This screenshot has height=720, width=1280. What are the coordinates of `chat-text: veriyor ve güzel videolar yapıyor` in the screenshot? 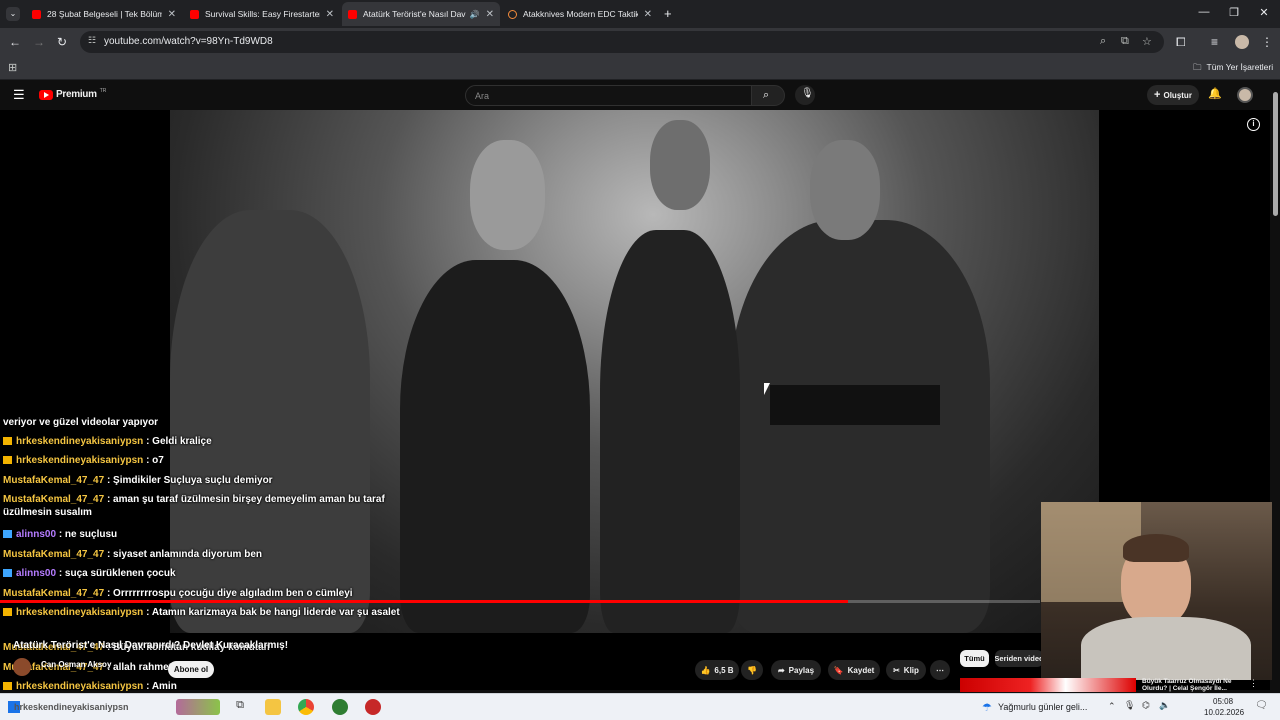 It's located at (81, 422).